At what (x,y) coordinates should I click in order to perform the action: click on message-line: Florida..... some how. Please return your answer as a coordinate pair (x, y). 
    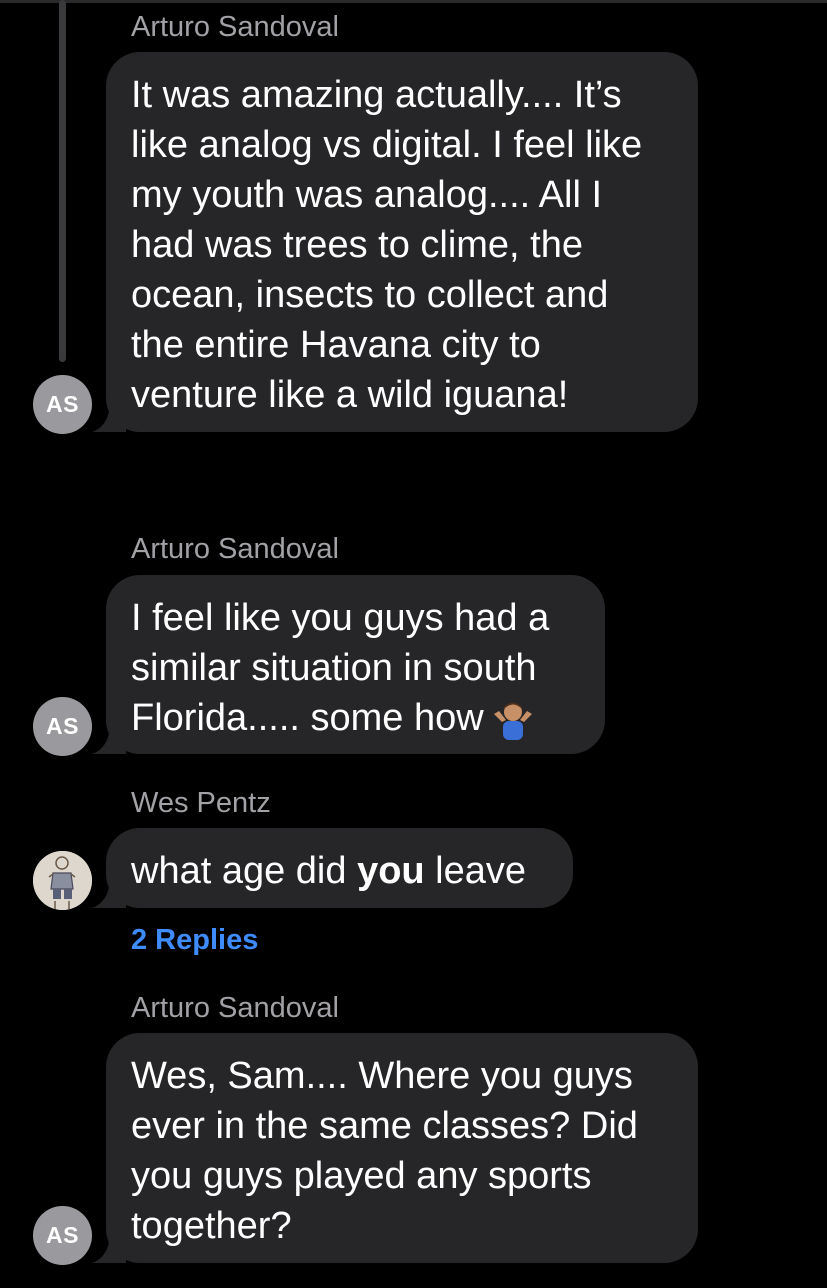
    Looking at the image, I should click on (307, 718).